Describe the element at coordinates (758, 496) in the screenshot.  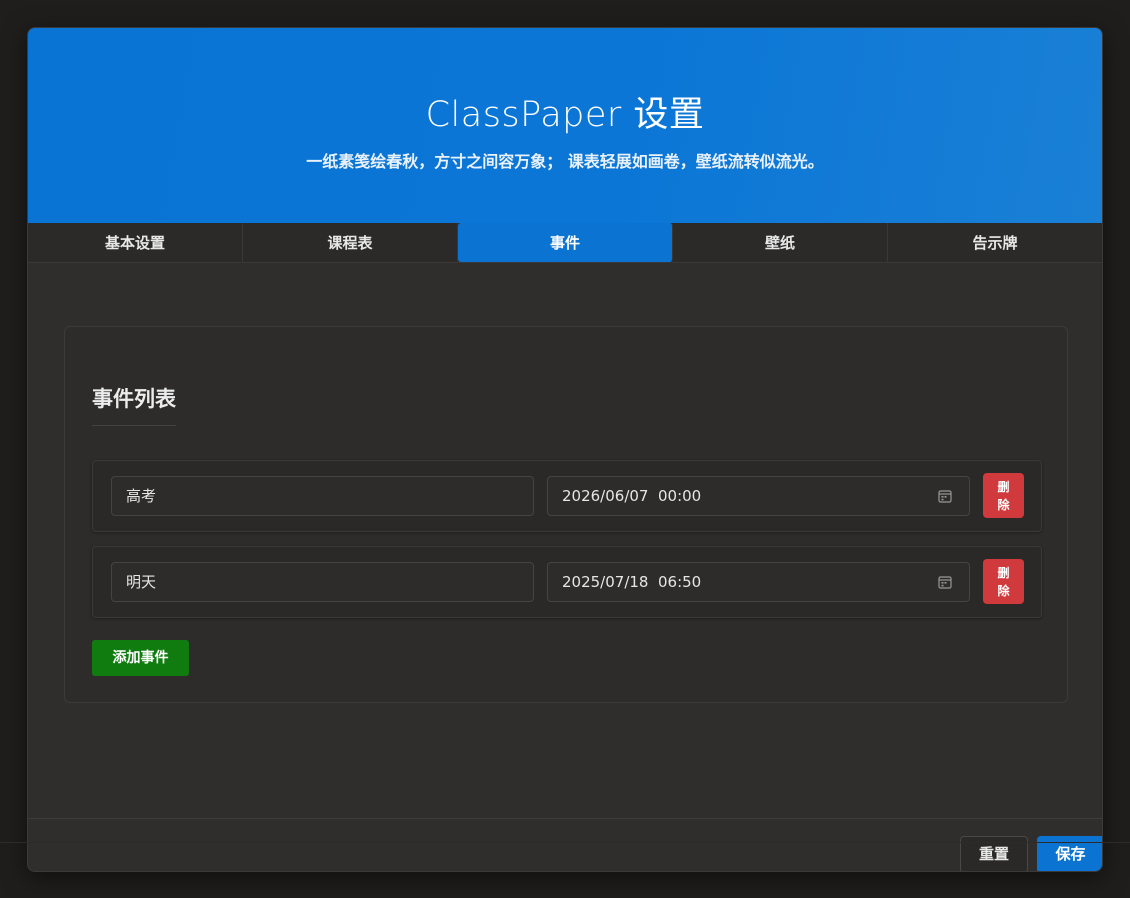
I see `event-datetime-input: 2026/06/07 00:00` at that location.